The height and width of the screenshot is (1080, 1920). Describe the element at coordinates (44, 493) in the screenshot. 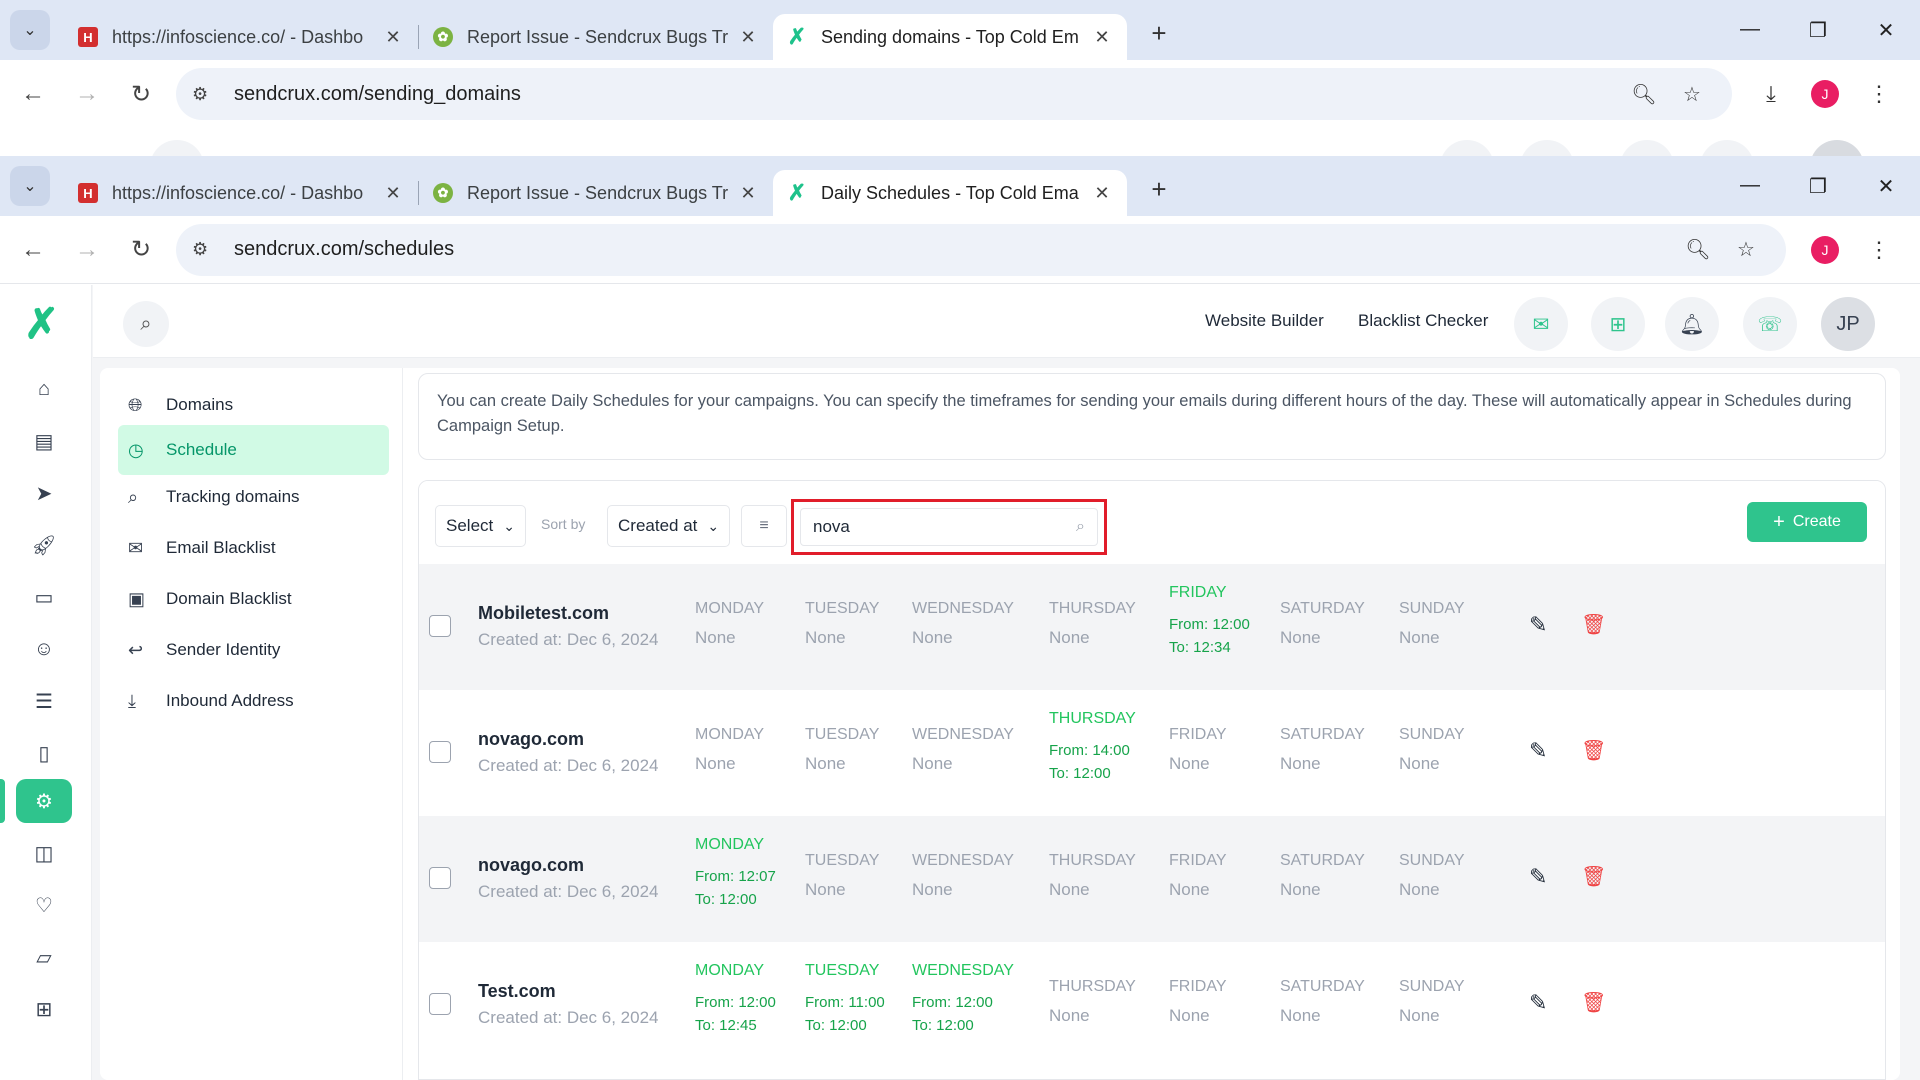

I see `send-icon: ➤` at that location.